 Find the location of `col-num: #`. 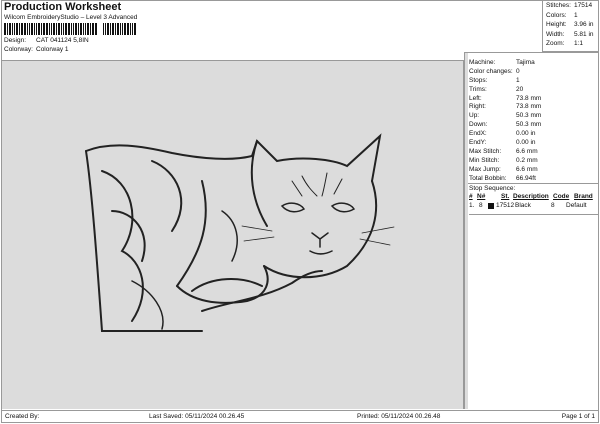

col-num: # is located at coordinates (471, 197).